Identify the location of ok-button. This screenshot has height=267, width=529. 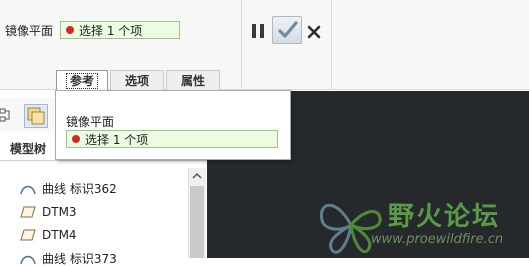
(287, 30).